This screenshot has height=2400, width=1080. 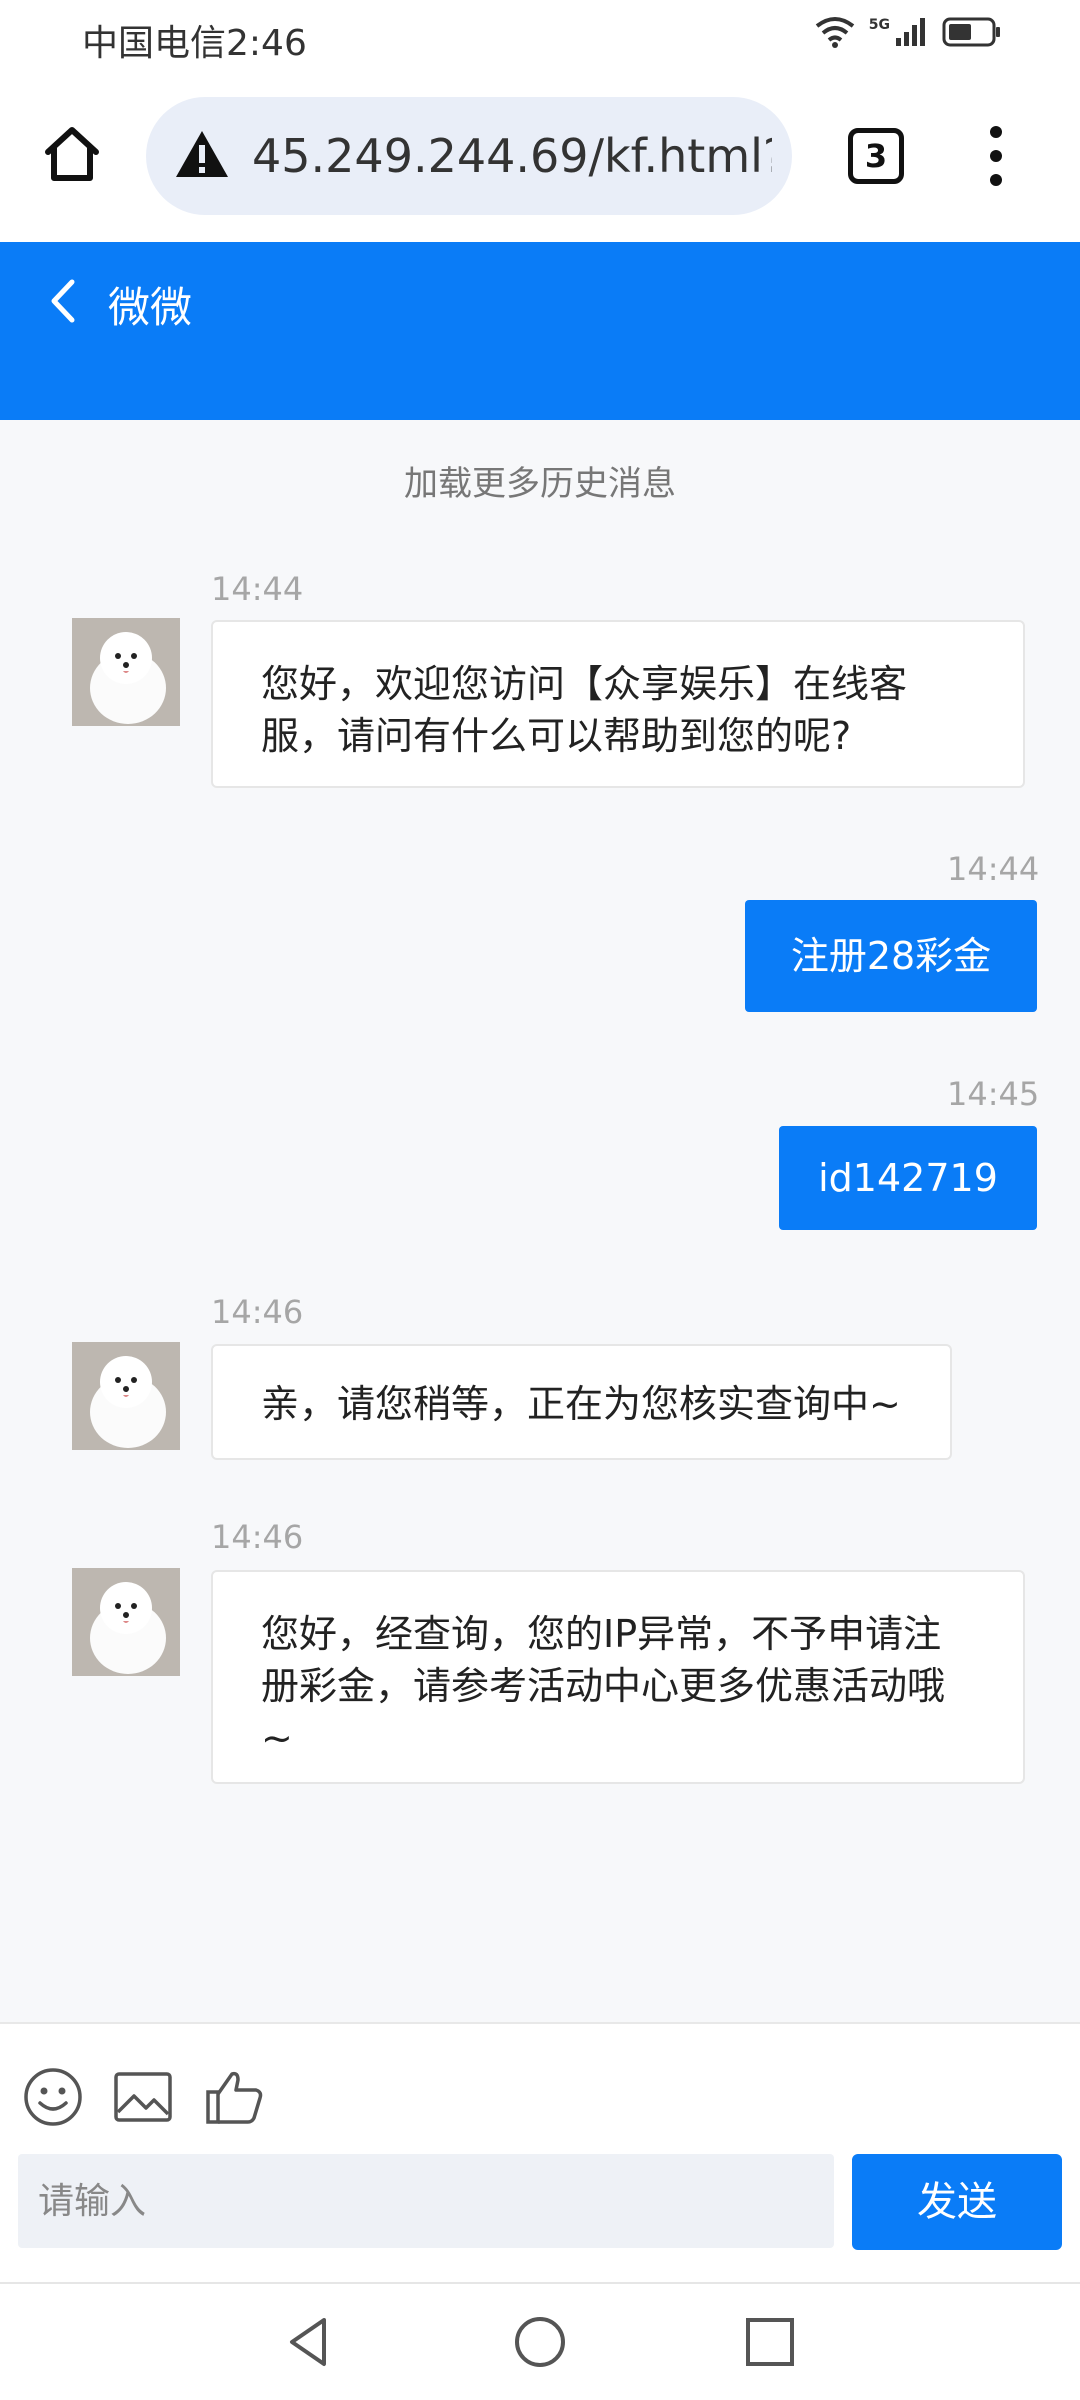 I want to click on wifi-icon, so click(x=834, y=32).